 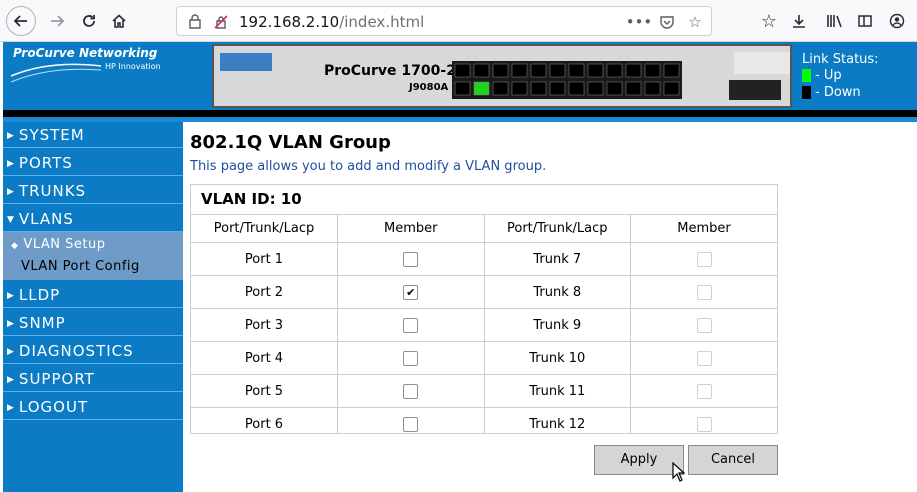 I want to click on browser-toolbar: 192.168.2.10/index.html ••• ☆ ☆, so click(x=458, y=21).